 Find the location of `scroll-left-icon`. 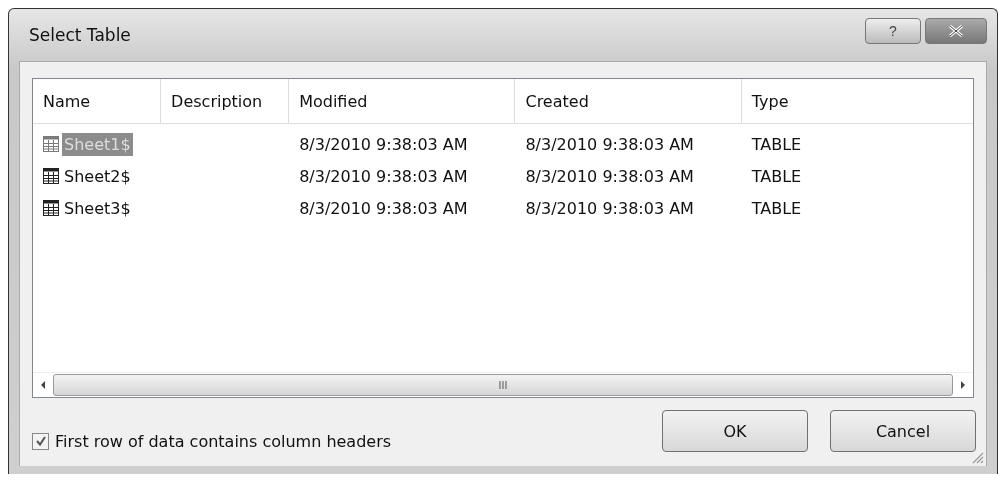

scroll-left-icon is located at coordinates (43, 385).